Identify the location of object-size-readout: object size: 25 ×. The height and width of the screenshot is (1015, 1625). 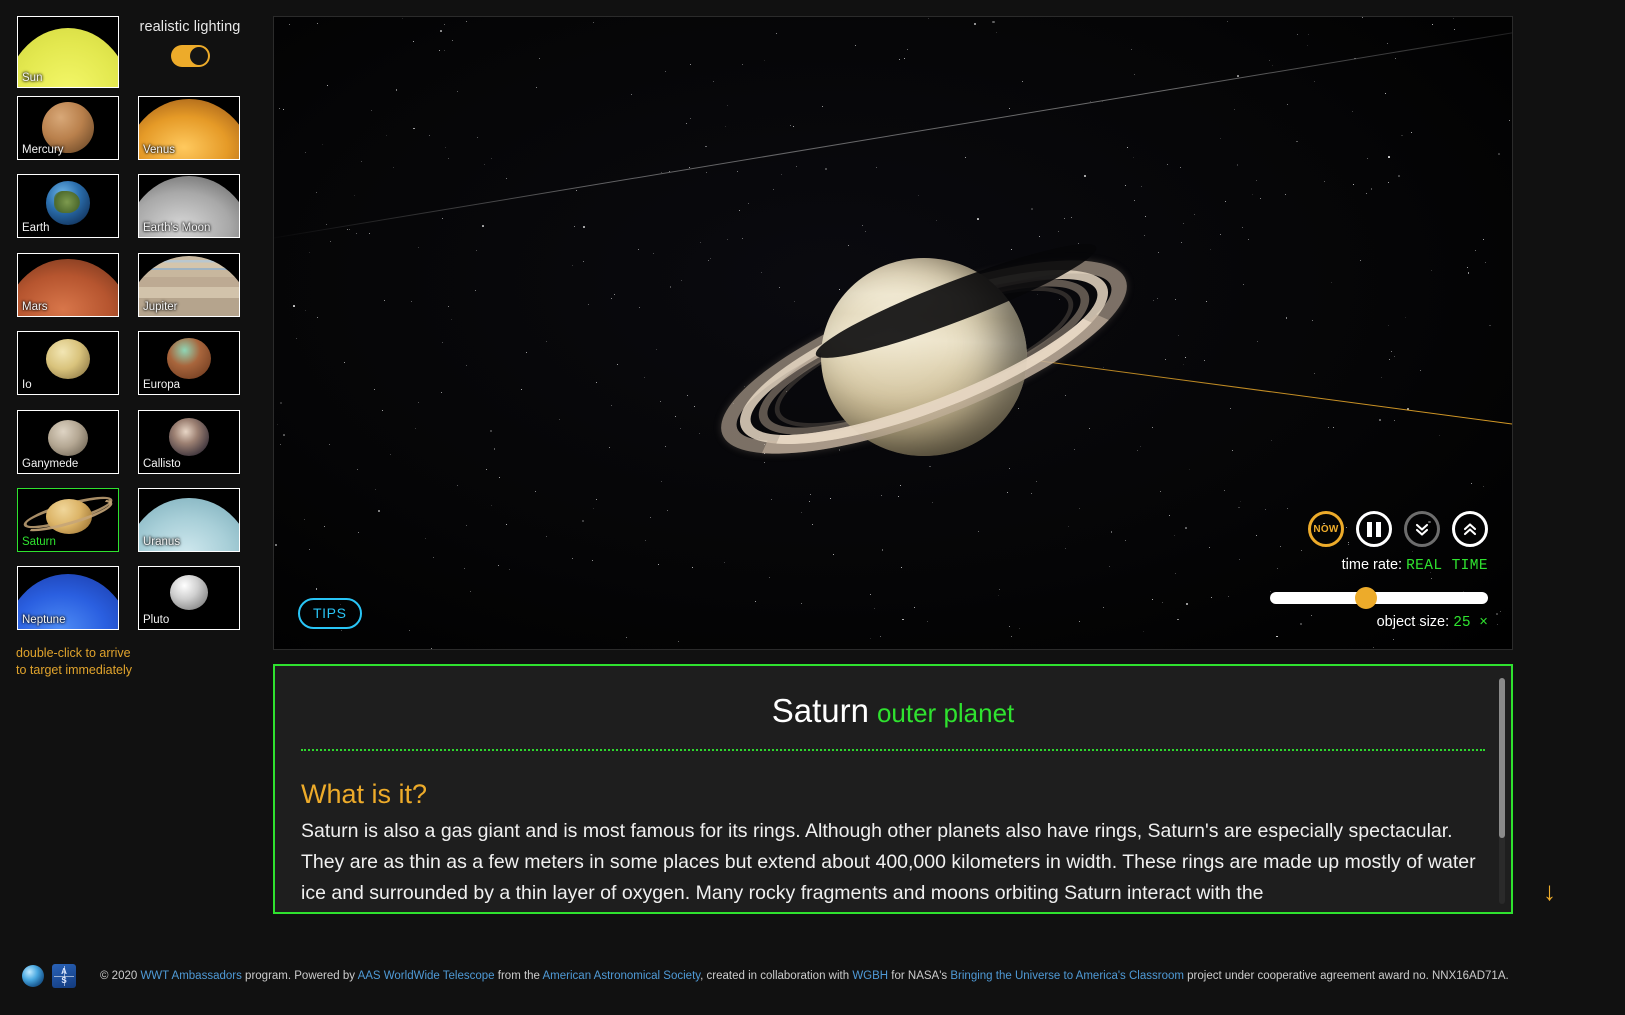
(1379, 622).